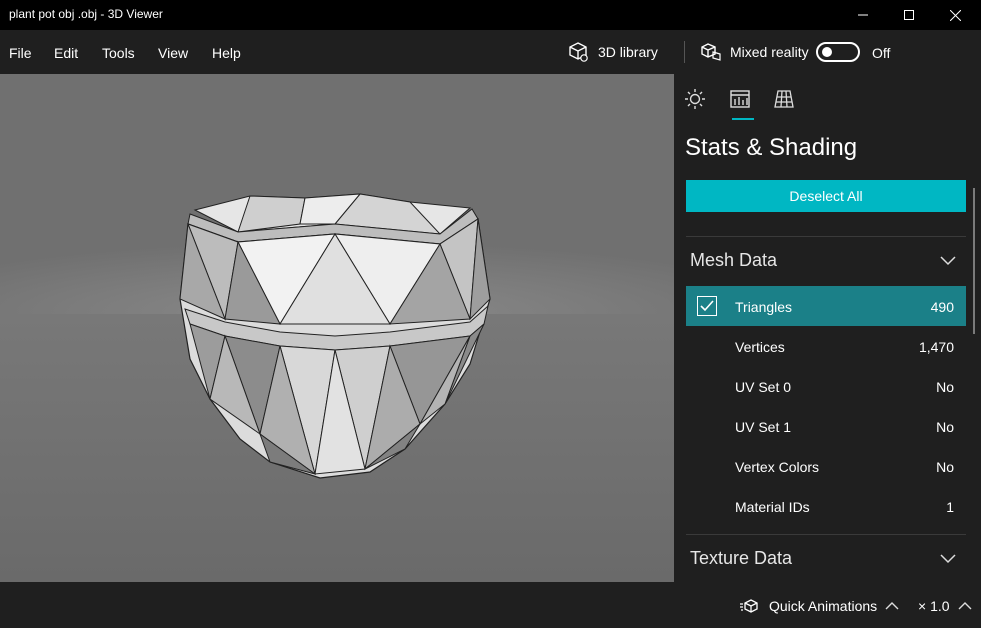 The height and width of the screenshot is (628, 981). I want to click on maximize-button, so click(909, 15).